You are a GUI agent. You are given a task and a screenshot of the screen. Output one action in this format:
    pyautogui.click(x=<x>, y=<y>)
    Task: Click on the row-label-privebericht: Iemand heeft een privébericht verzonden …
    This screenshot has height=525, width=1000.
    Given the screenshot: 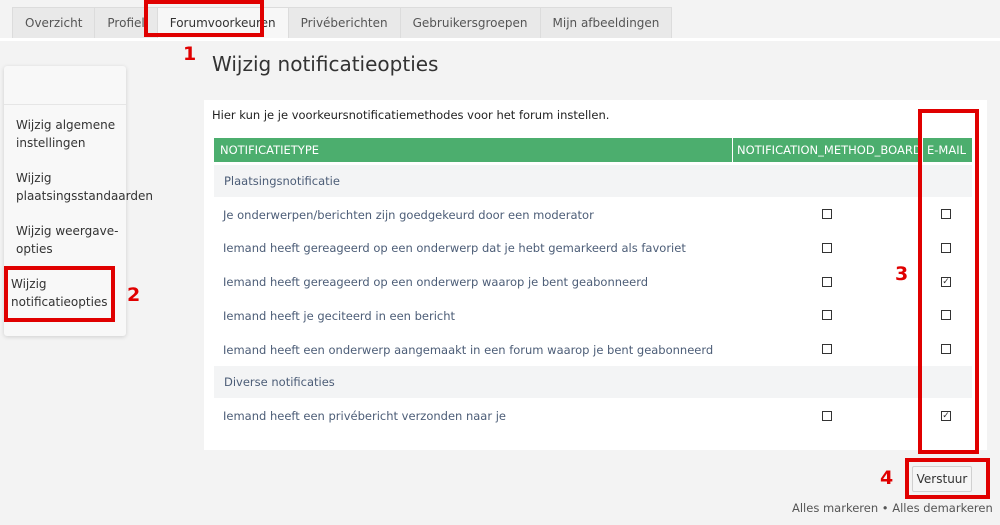 What is the action you would take?
    pyautogui.click(x=365, y=416)
    